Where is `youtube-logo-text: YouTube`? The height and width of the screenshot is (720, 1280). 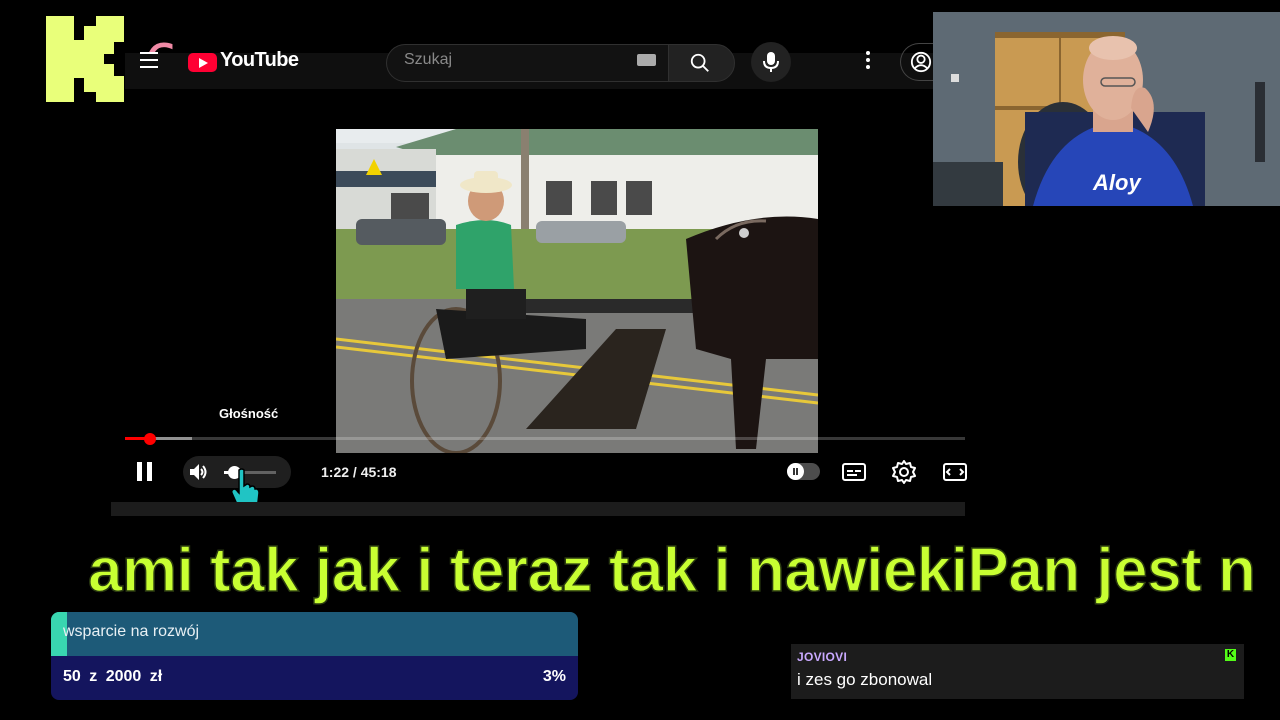
youtube-logo-text: YouTube is located at coordinates (259, 60).